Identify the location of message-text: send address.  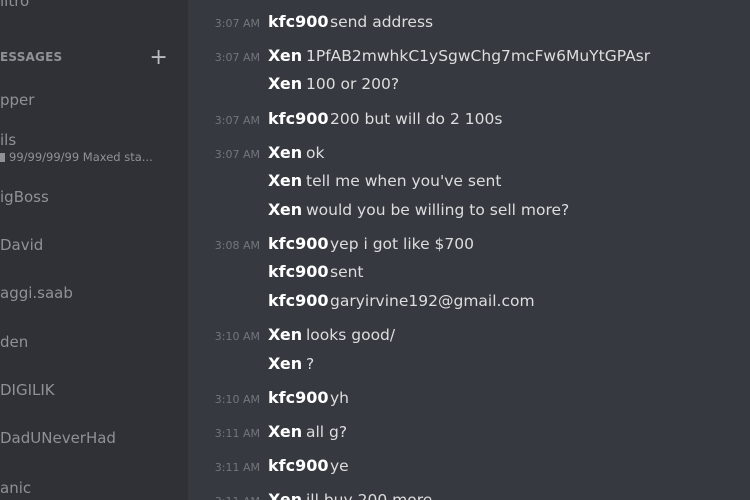
(382, 22).